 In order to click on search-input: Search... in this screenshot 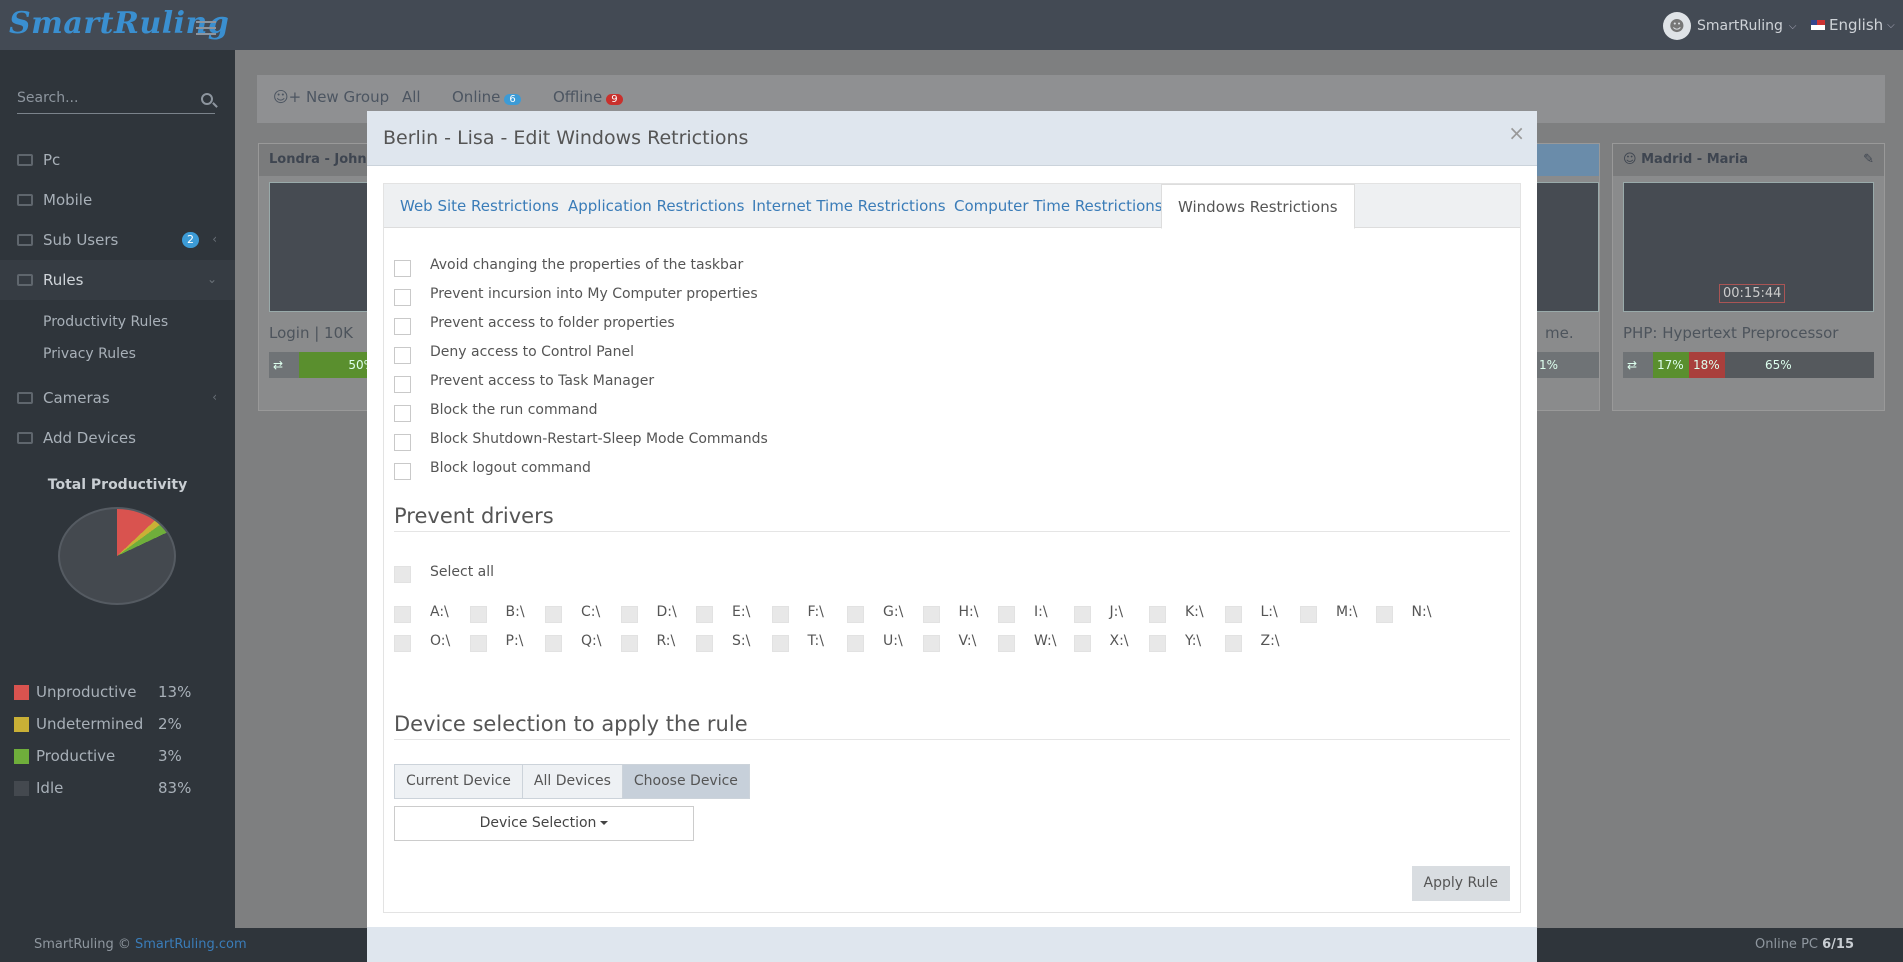, I will do `click(116, 102)`.